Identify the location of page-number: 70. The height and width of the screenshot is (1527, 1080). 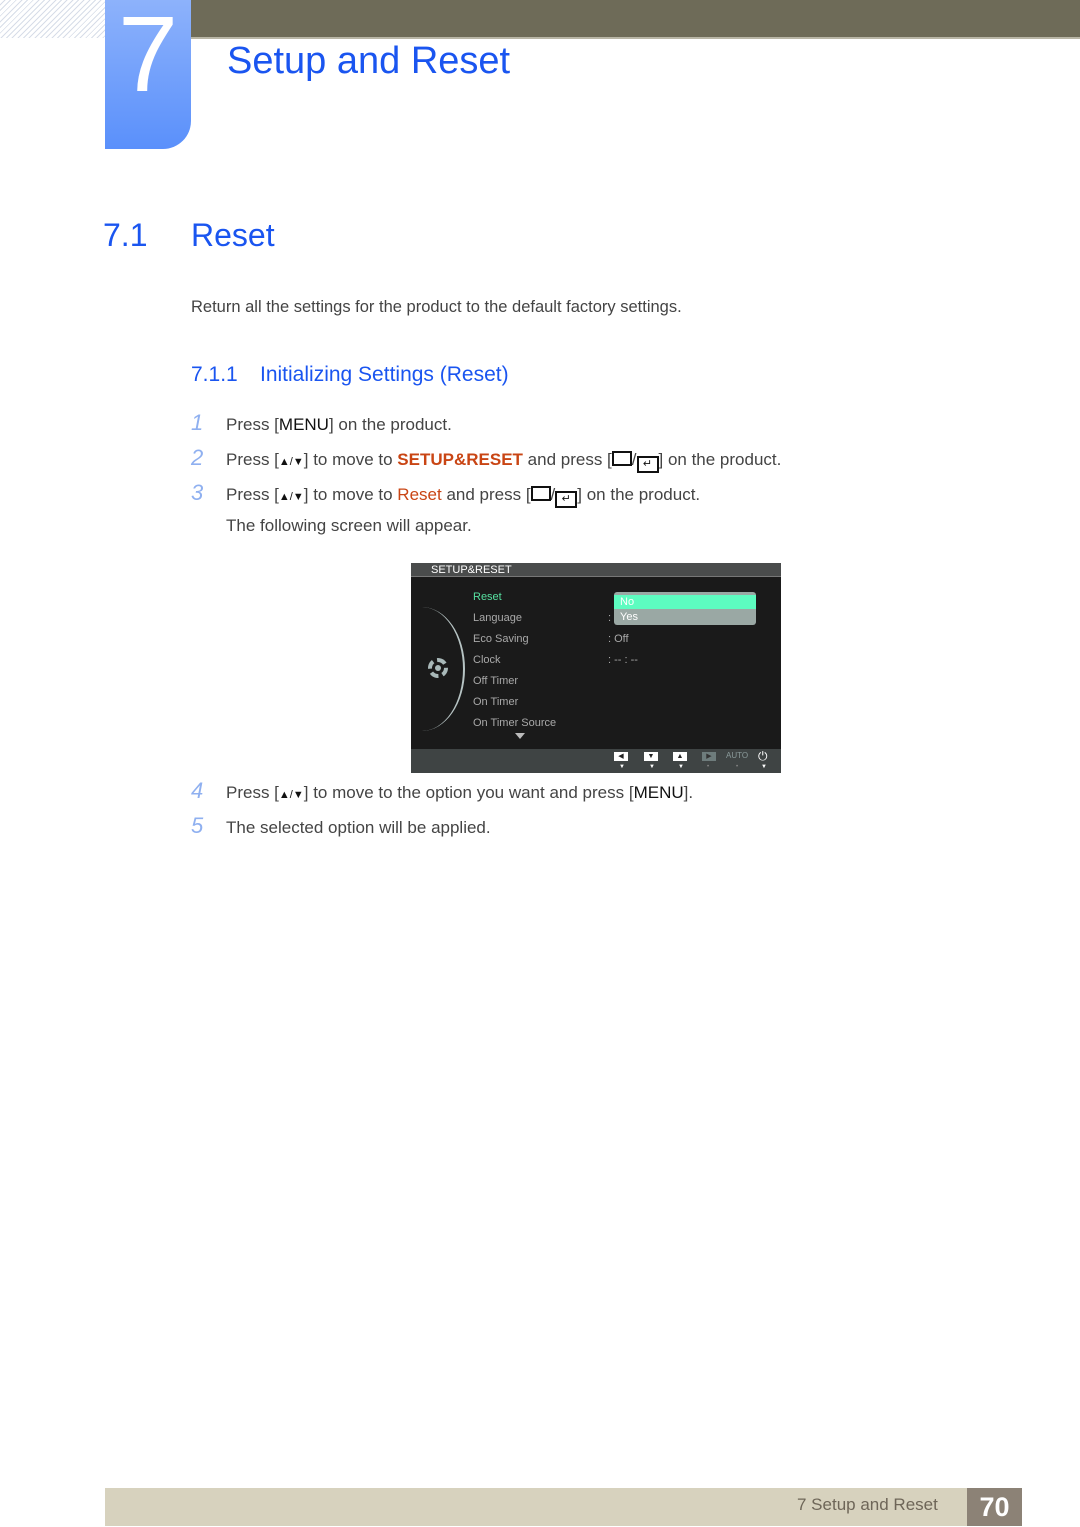
(994, 1507).